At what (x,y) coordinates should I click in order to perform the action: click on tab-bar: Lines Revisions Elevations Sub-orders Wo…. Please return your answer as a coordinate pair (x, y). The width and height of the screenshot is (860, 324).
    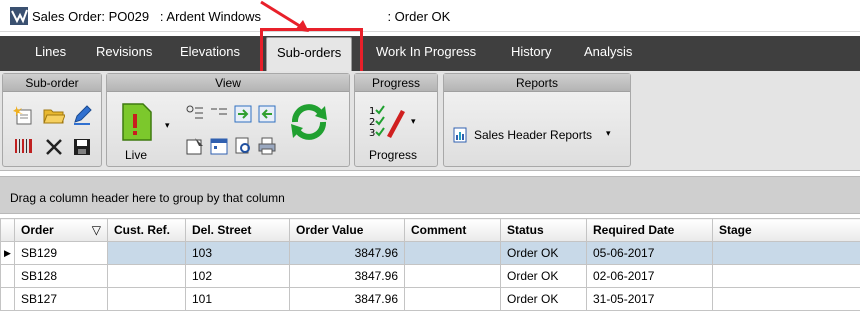
    Looking at the image, I should click on (430, 54).